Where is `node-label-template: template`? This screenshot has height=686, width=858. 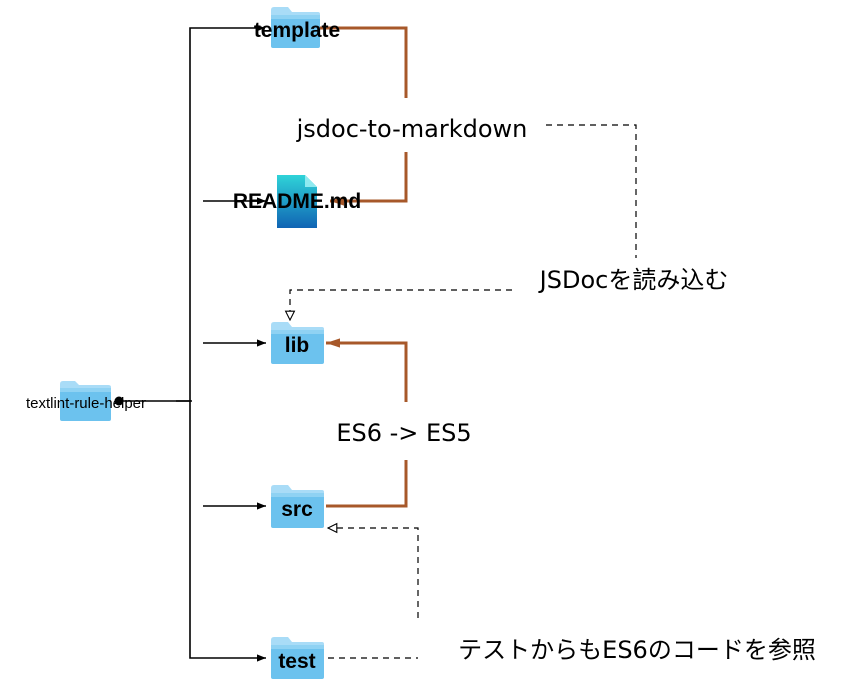 node-label-template: template is located at coordinates (297, 30).